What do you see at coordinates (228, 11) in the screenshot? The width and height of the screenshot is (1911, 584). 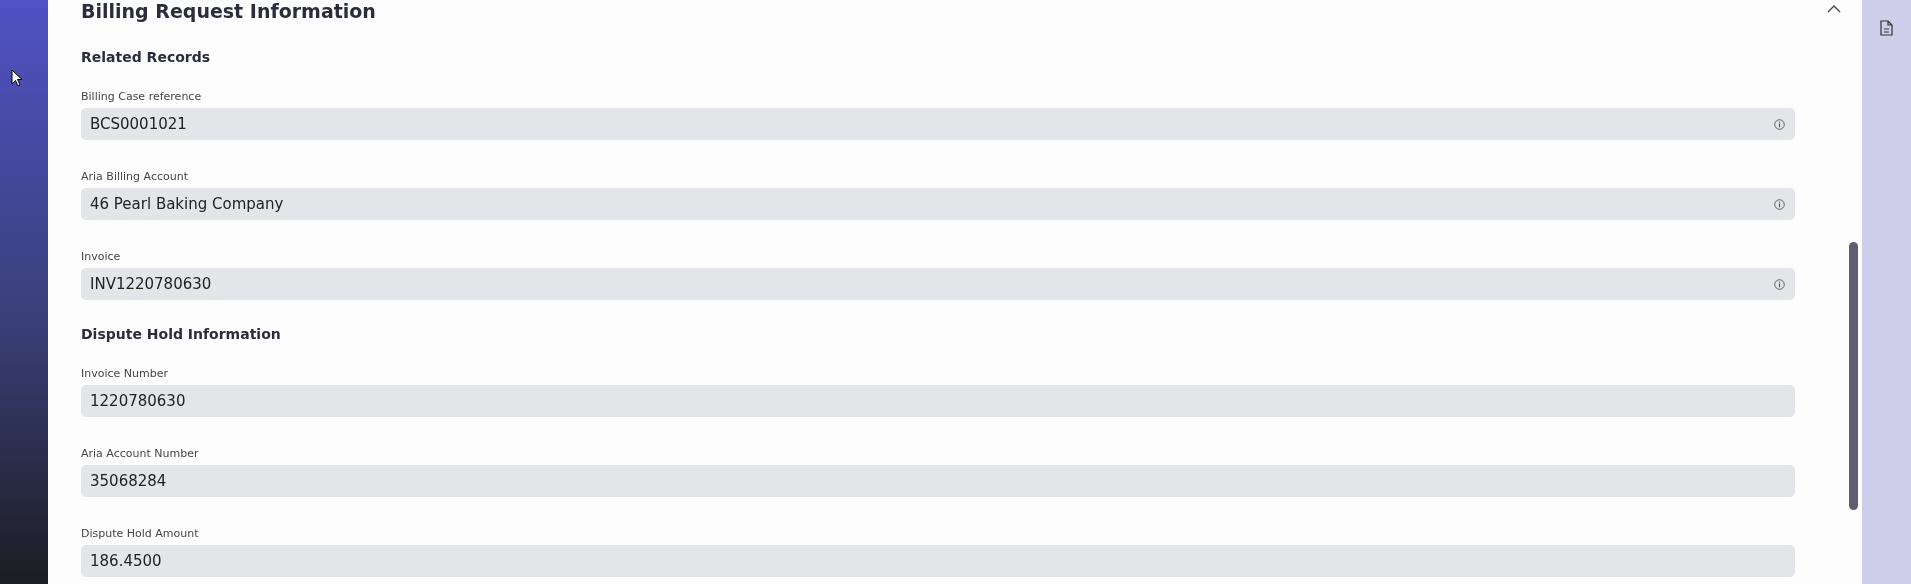 I see `section-title: Billing Request Information` at bounding box center [228, 11].